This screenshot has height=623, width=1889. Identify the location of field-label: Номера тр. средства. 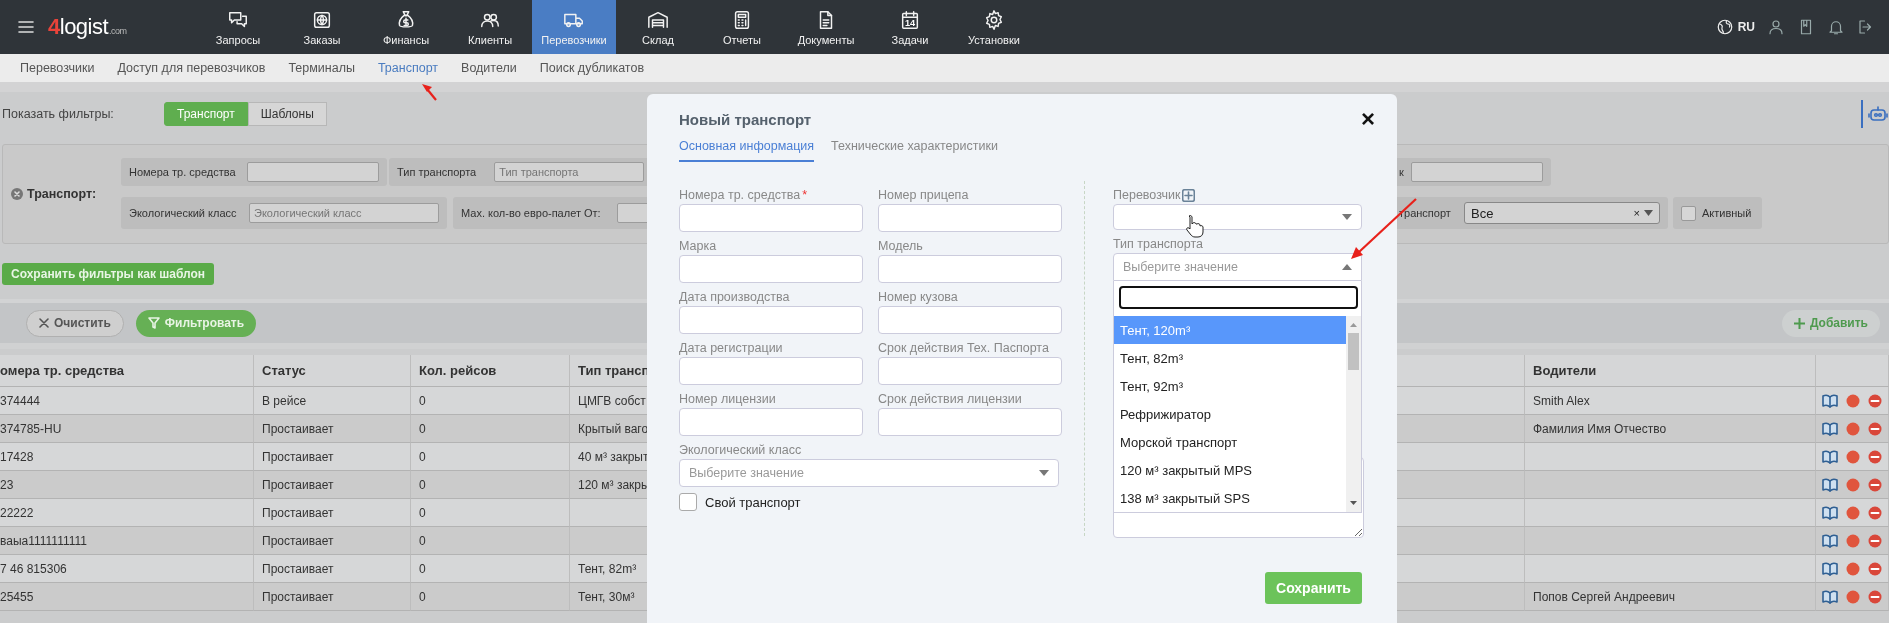
(740, 195).